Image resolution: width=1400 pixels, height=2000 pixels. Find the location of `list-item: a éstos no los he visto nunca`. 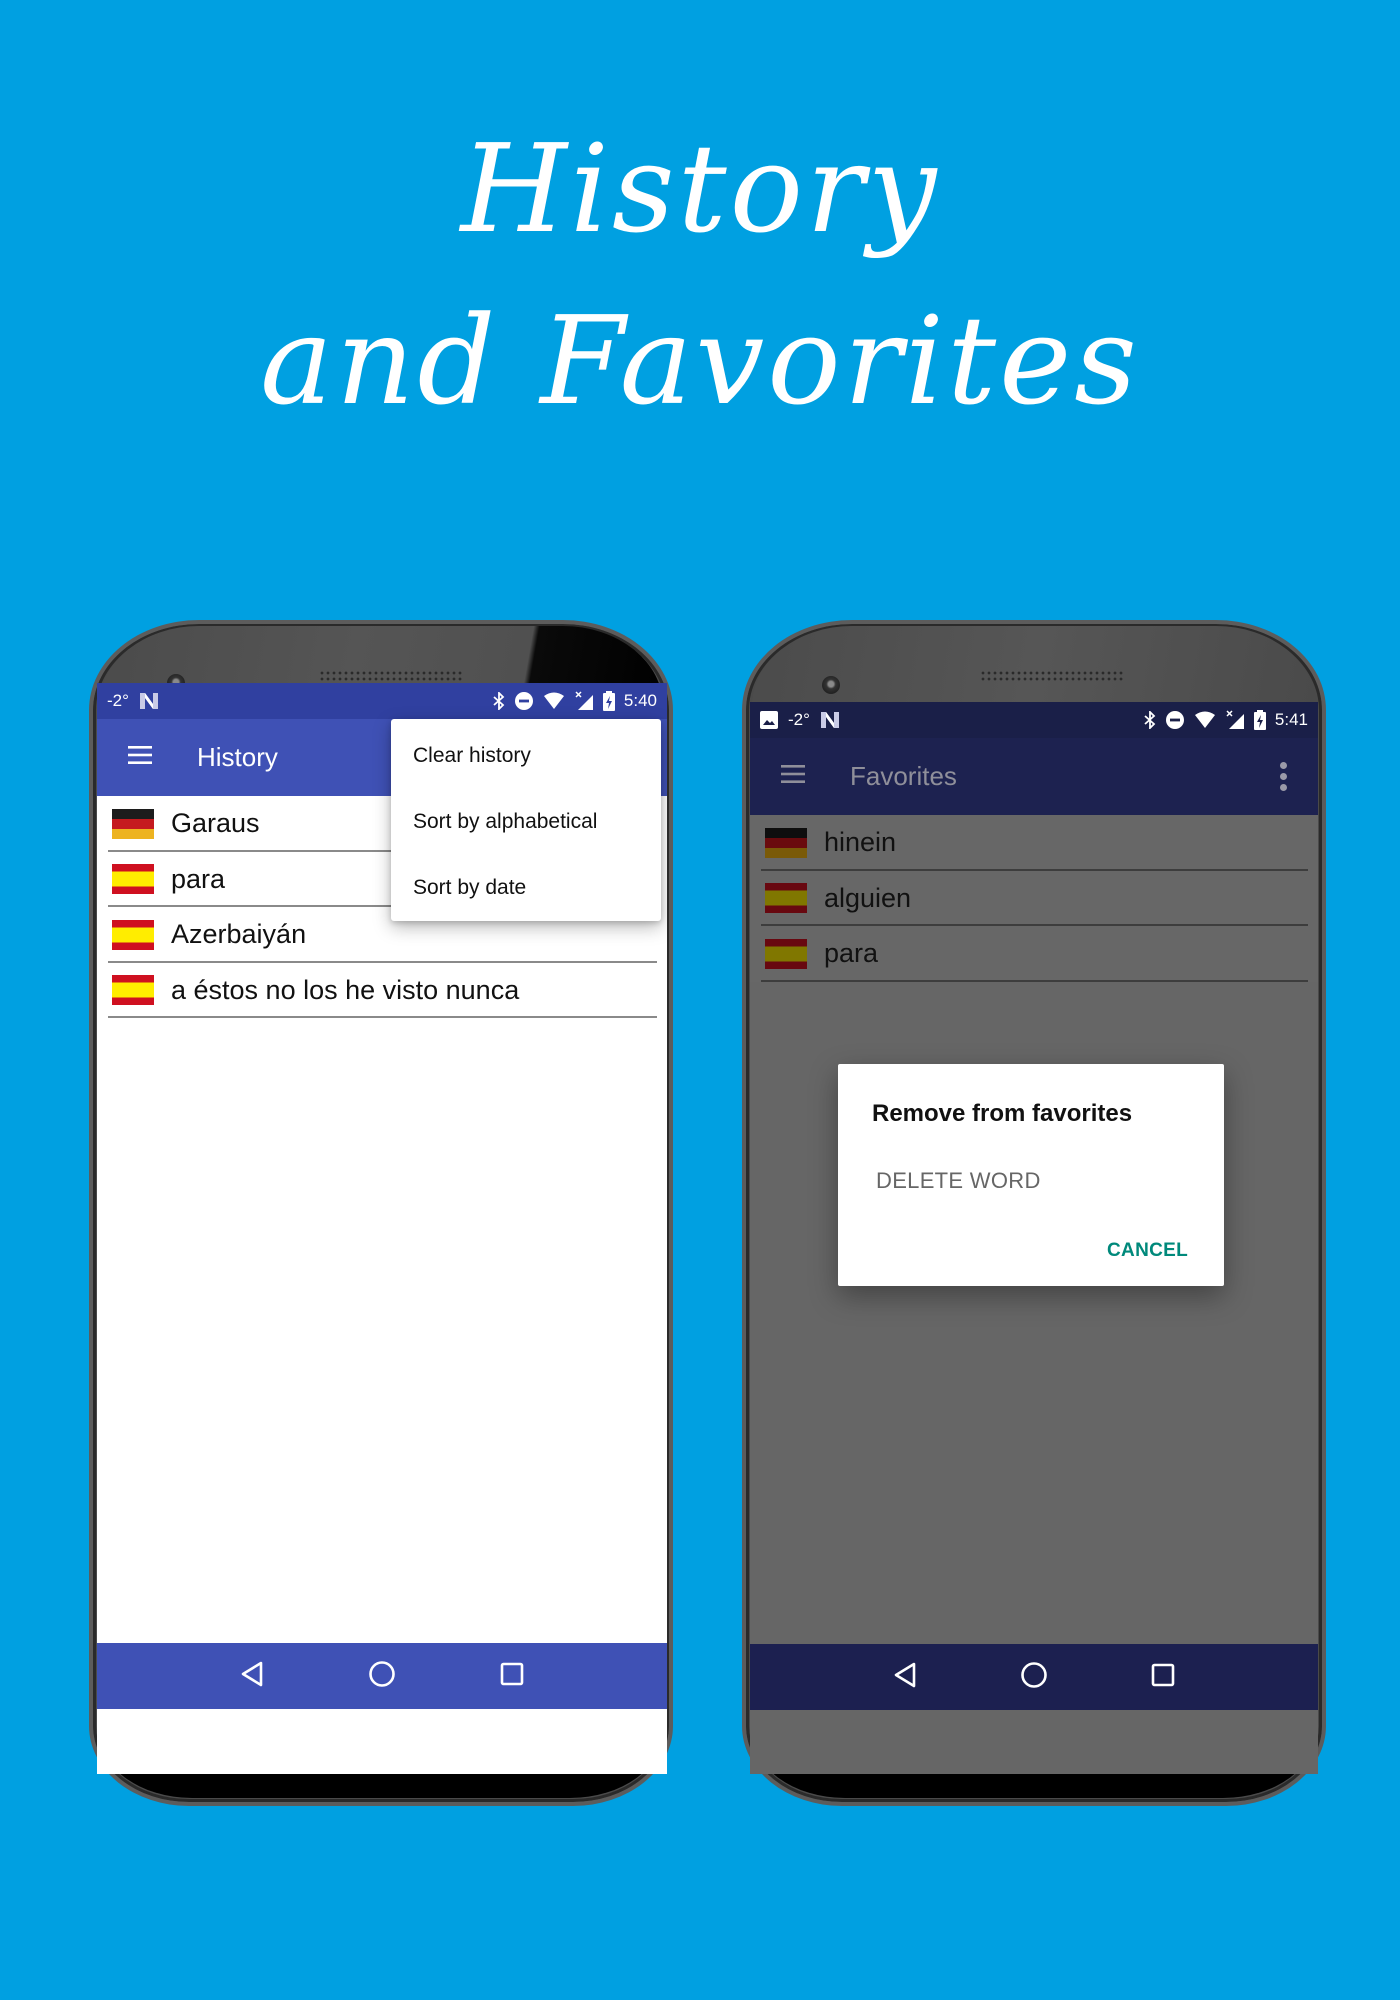

list-item: a éstos no los he visto nunca is located at coordinates (382, 991).